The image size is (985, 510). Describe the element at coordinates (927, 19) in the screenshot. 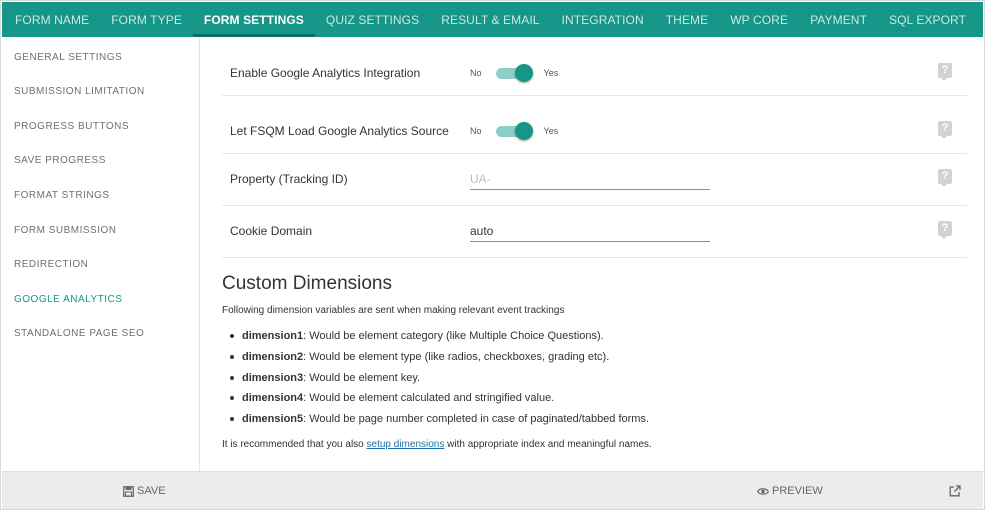

I see `tab-sql-export: SQL EXPORT` at that location.